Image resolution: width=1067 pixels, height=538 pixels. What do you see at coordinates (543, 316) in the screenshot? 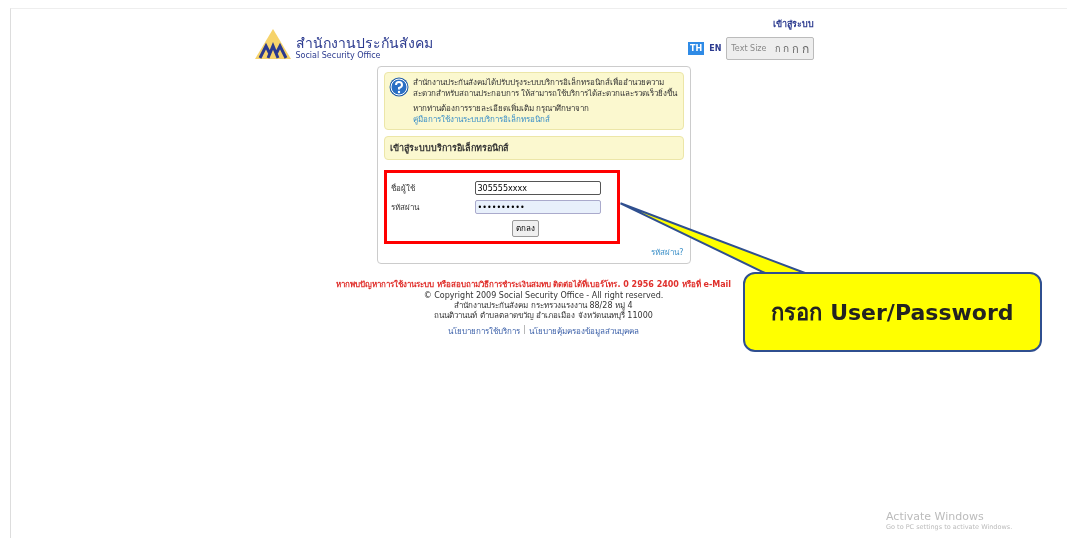
I see `address-text: ถนนติวานนท์ ตำบลตลาดขวัญ อำเภอเมือง จังหวัดนนทบุรี 11000` at bounding box center [543, 316].